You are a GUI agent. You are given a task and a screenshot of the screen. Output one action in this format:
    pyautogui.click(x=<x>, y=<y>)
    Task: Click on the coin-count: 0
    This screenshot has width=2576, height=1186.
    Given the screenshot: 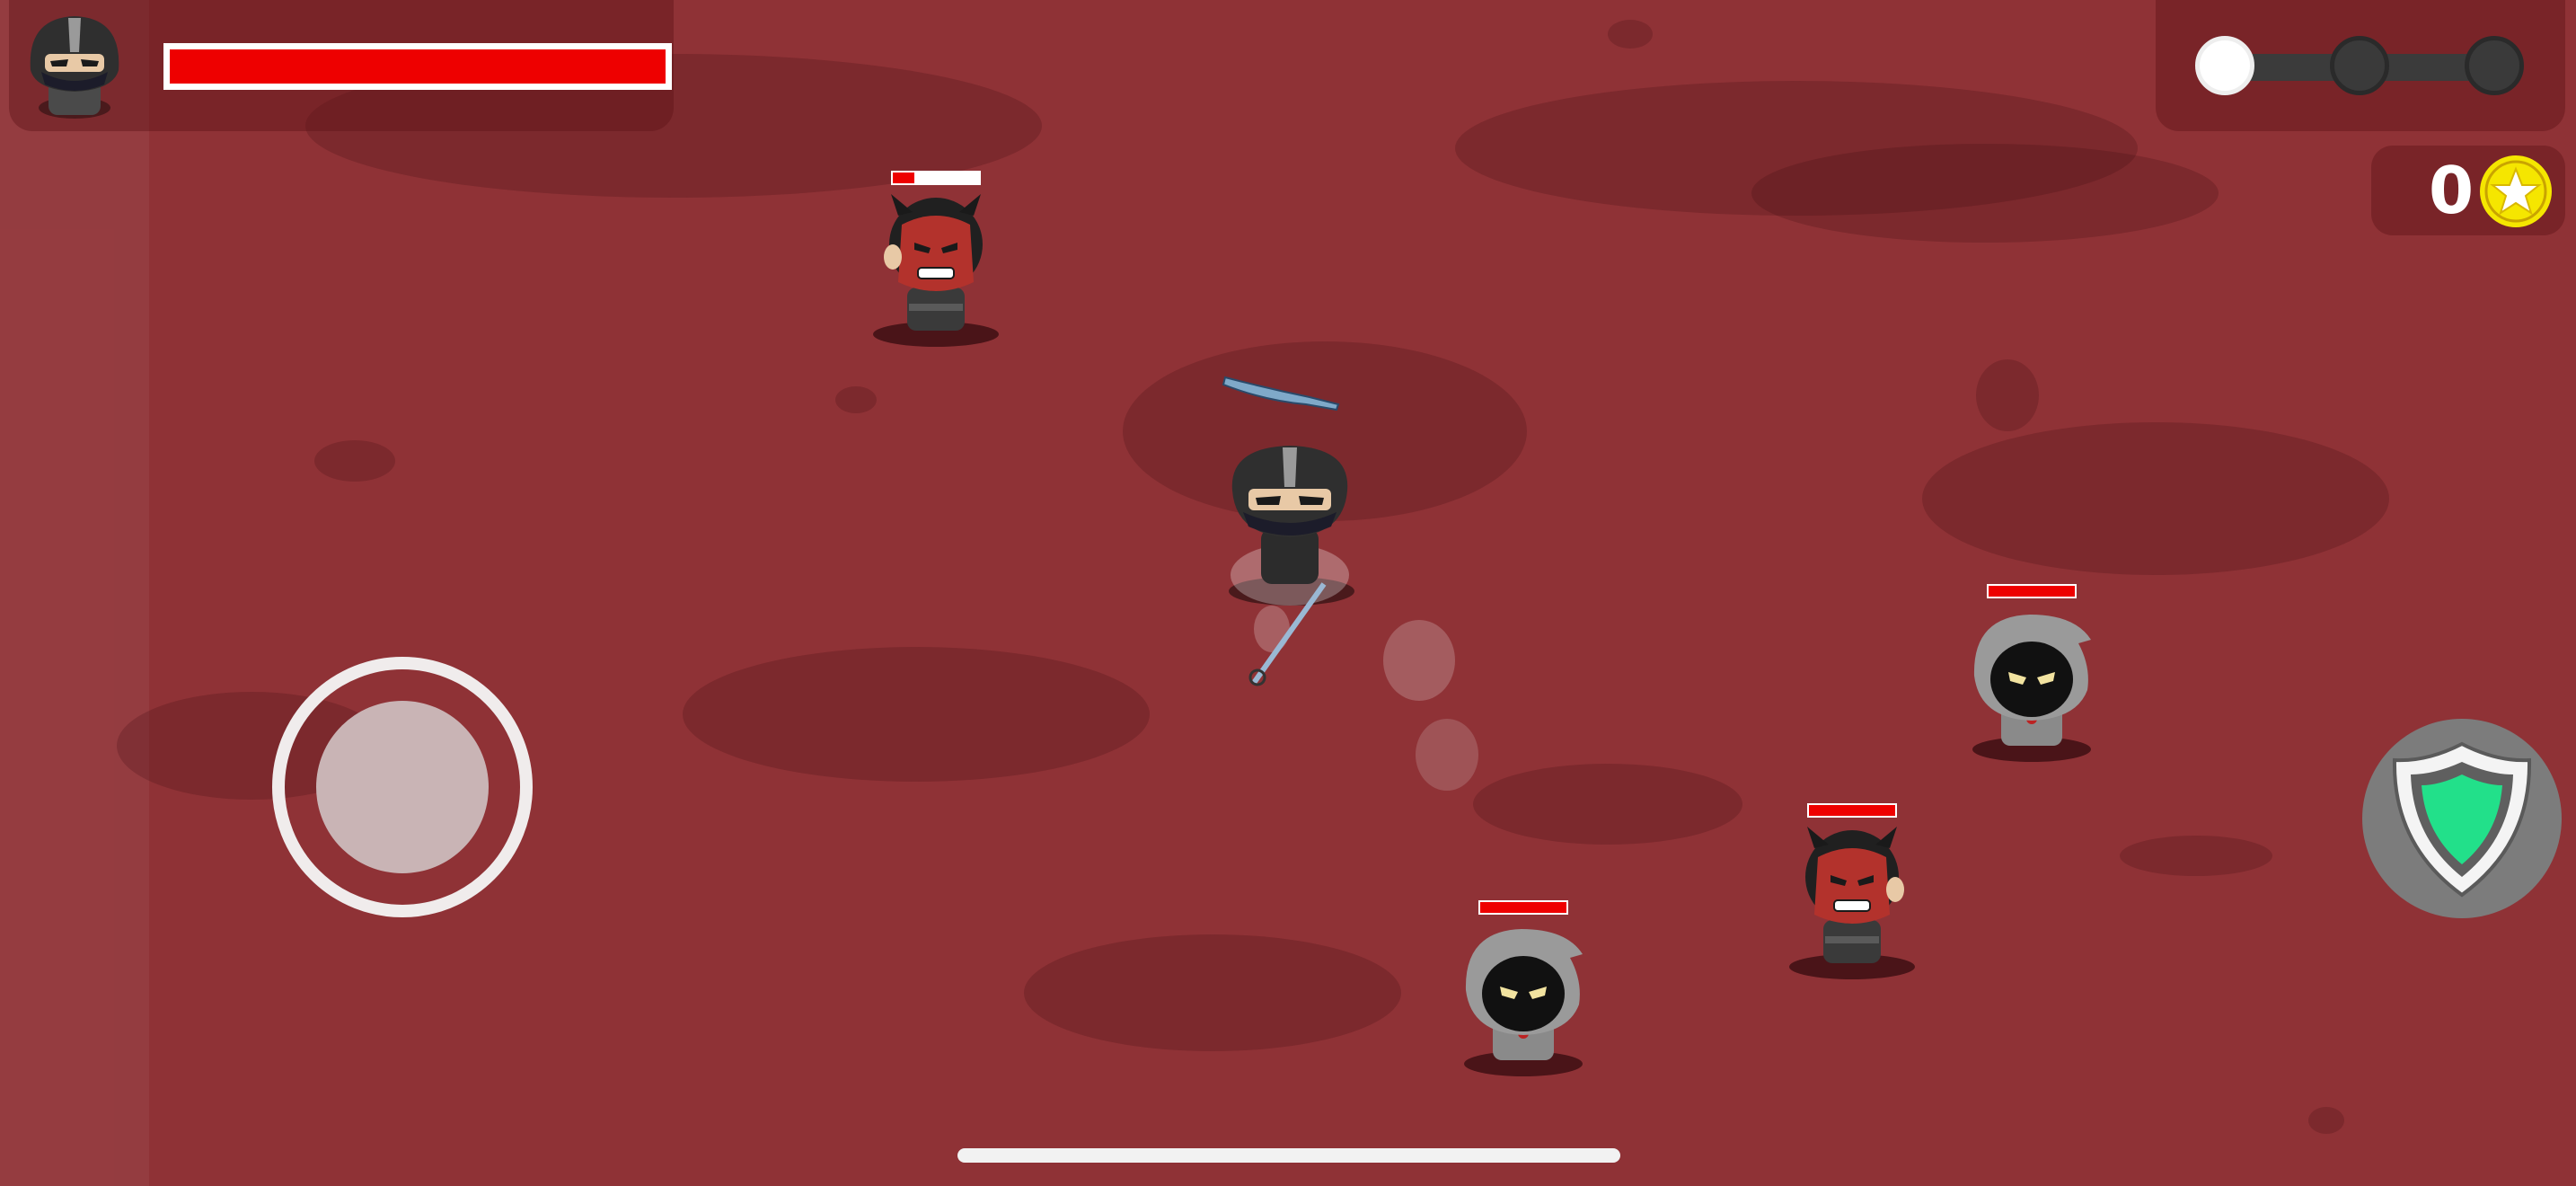 What is the action you would take?
    pyautogui.click(x=2451, y=190)
    